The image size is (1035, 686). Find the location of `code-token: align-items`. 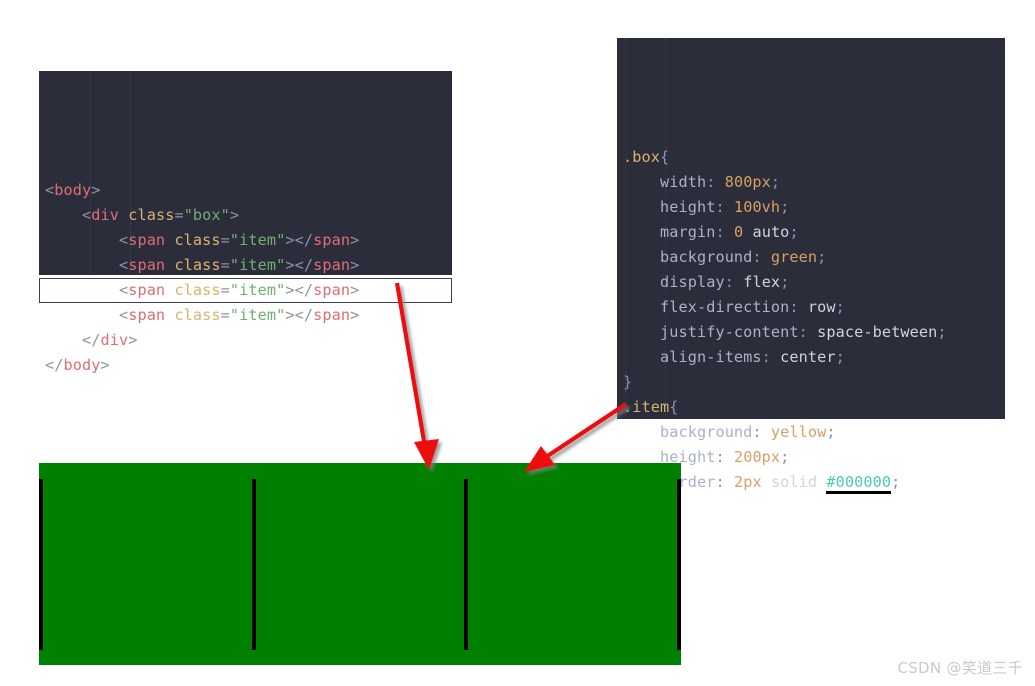

code-token: align-items is located at coordinates (710, 357).